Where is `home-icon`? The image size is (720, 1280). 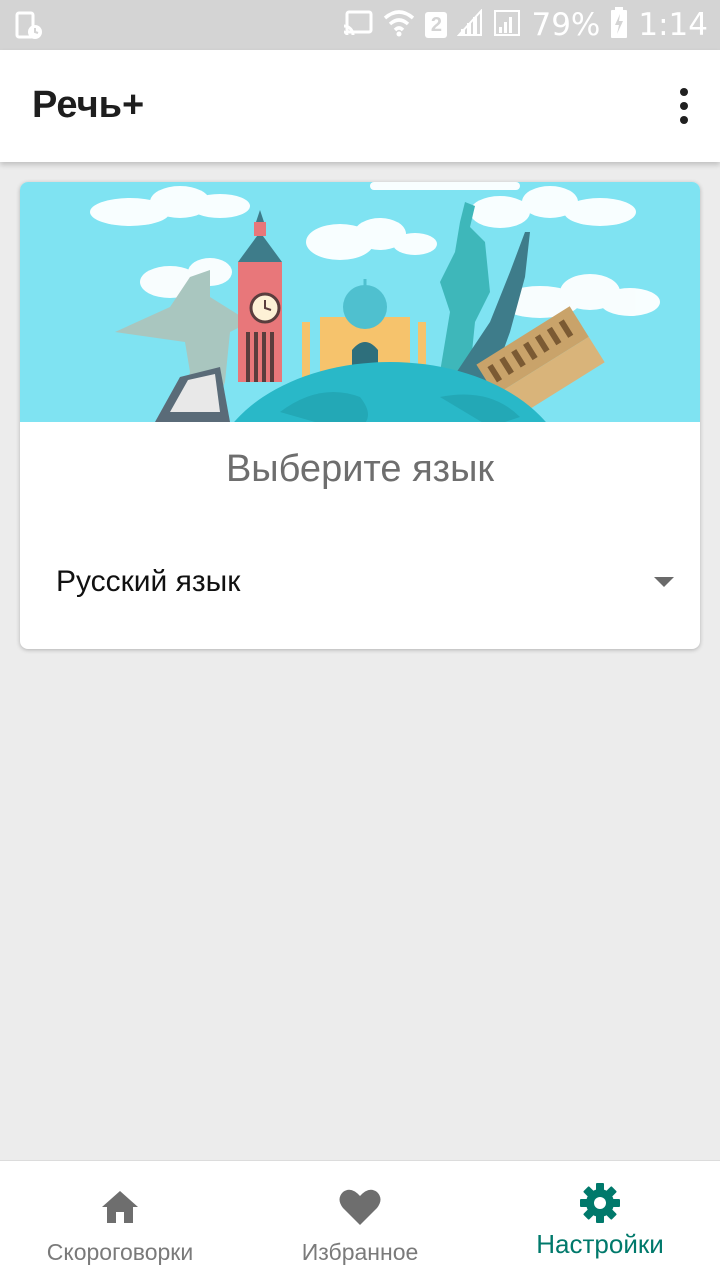
home-icon is located at coordinates (120, 1207).